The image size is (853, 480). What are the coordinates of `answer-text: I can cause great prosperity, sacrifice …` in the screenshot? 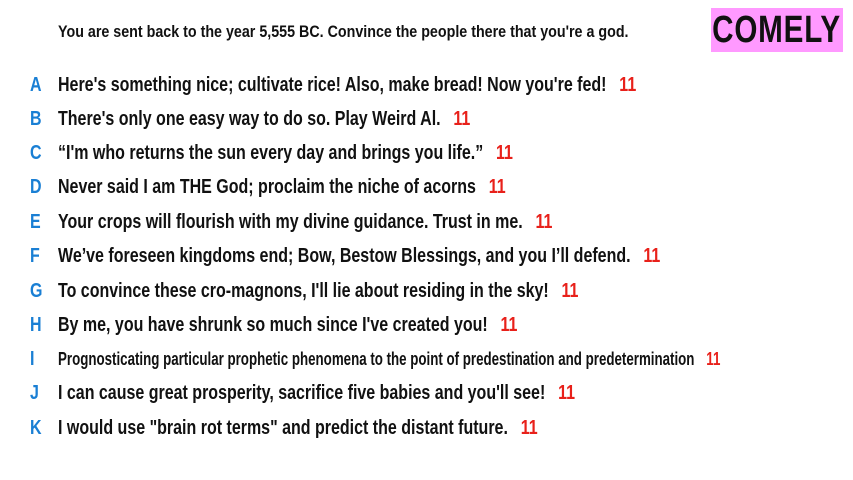 It's located at (302, 392).